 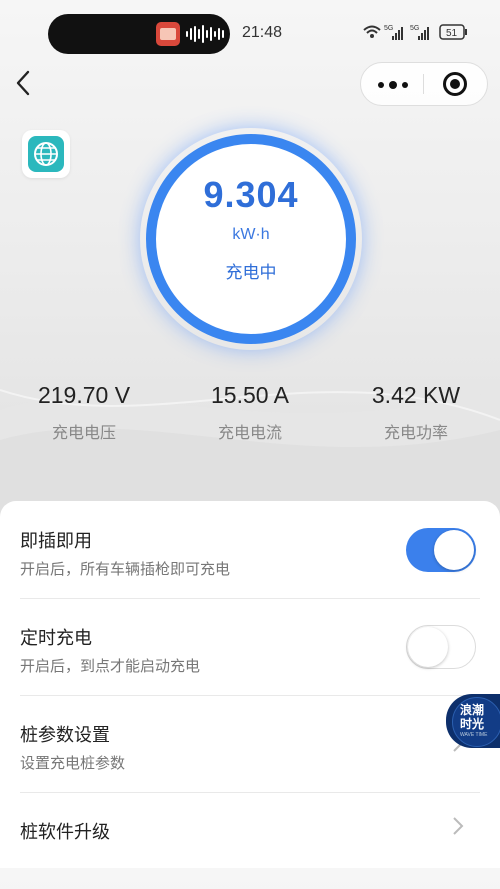 I want to click on setting-scheduled-charging: 定时充电 开启后，到点才能启动充电, so click(x=250, y=647).